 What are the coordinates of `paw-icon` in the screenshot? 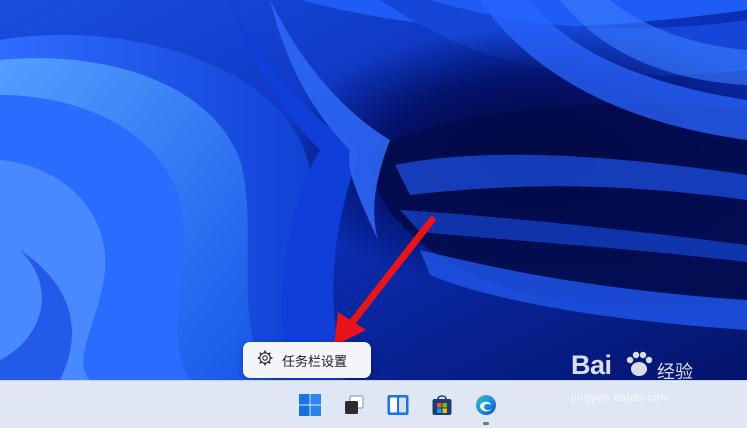 It's located at (639, 363).